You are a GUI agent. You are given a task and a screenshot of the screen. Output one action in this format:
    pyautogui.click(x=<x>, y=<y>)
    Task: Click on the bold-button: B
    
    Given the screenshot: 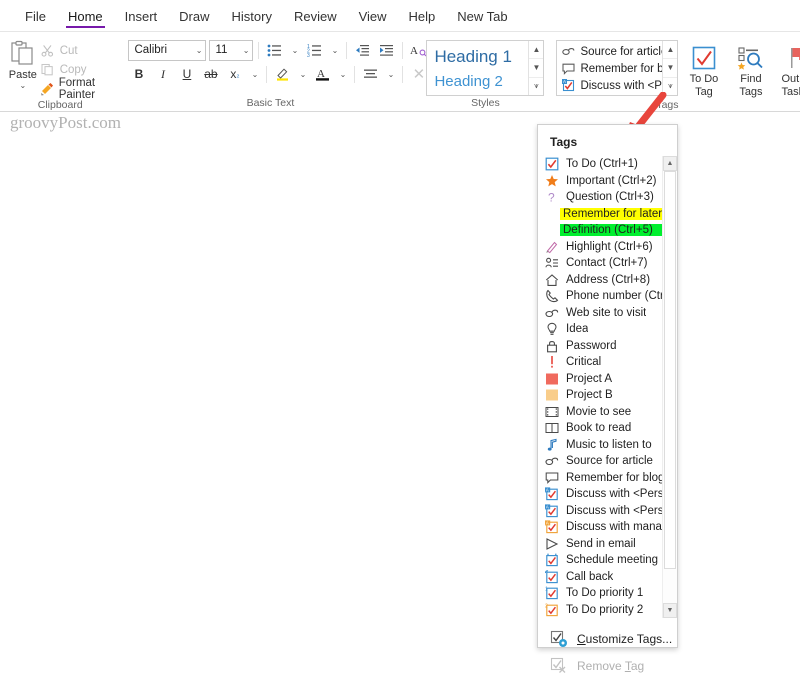 What is the action you would take?
    pyautogui.click(x=138, y=74)
    